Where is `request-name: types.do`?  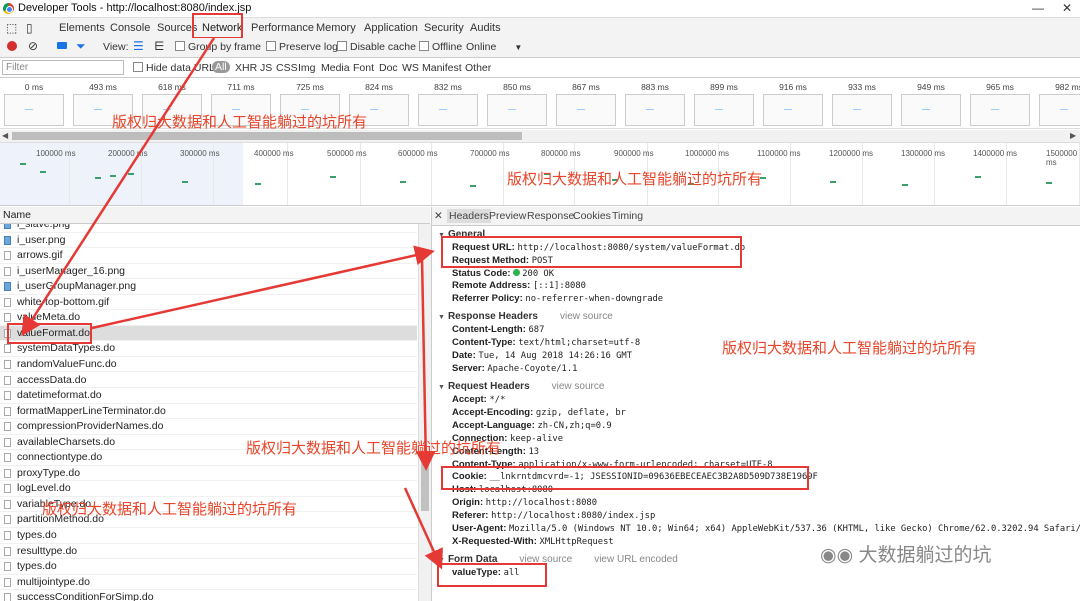 request-name: types.do is located at coordinates (37, 566).